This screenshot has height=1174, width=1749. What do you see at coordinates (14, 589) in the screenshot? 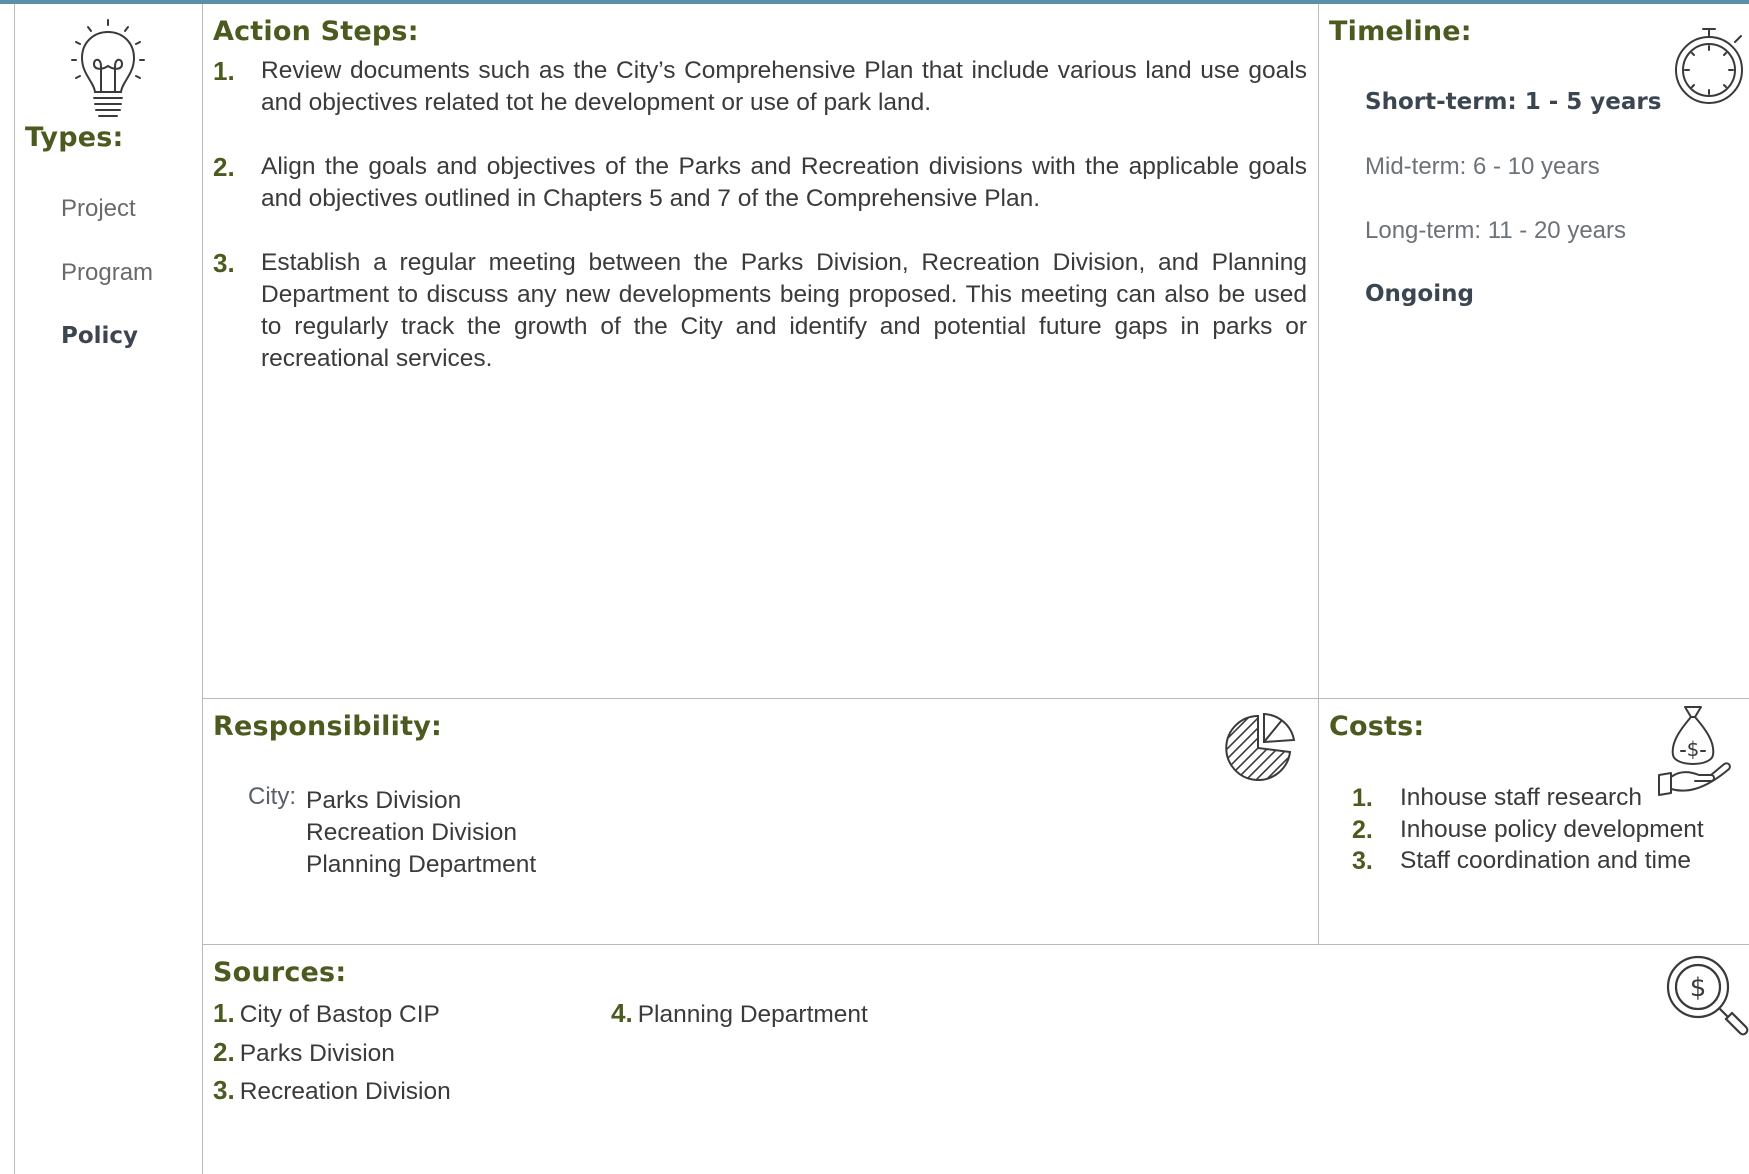
I see `left-margin-divider` at bounding box center [14, 589].